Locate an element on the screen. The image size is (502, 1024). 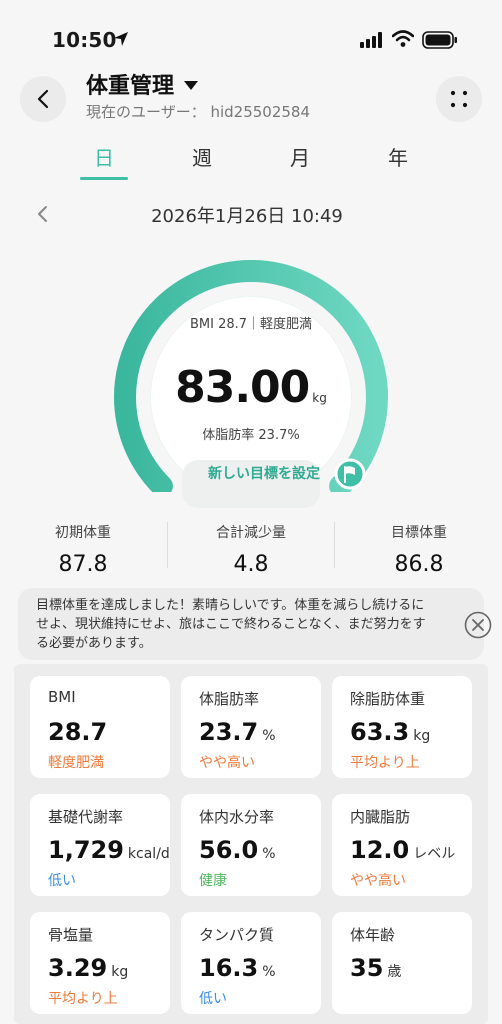
stat-initial-weight: 初期体重 87.8 is located at coordinates (83, 549).